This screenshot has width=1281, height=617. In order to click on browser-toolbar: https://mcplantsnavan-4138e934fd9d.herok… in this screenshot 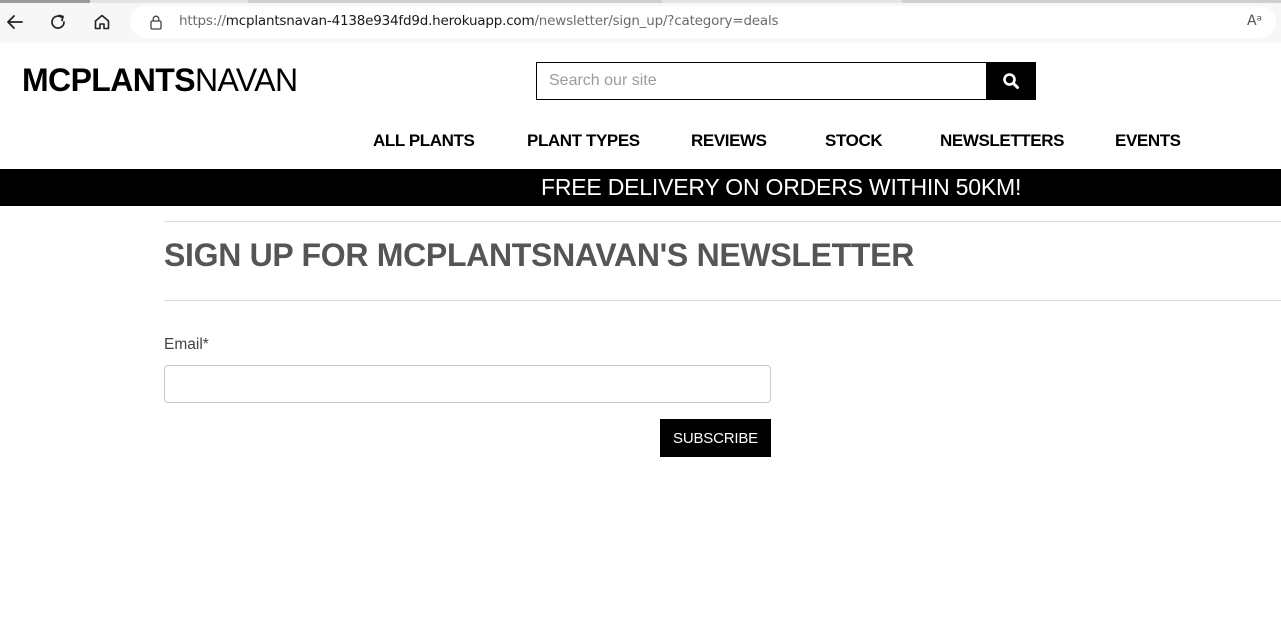, I will do `click(640, 21)`.